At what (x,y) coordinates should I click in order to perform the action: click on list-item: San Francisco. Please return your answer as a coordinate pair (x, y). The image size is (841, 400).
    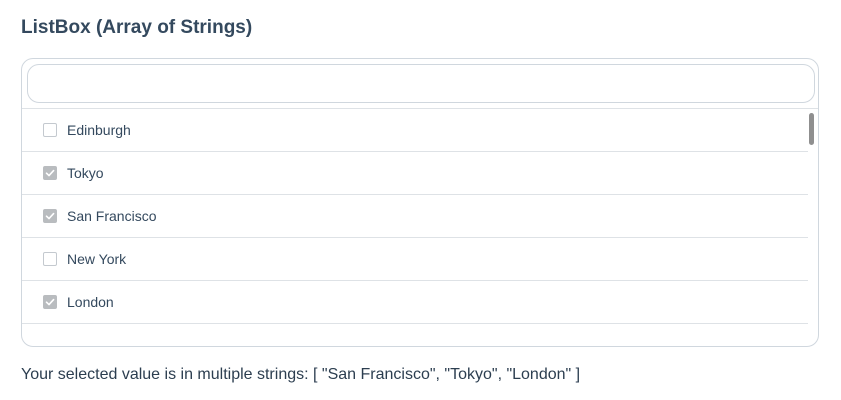
    Looking at the image, I should click on (415, 216).